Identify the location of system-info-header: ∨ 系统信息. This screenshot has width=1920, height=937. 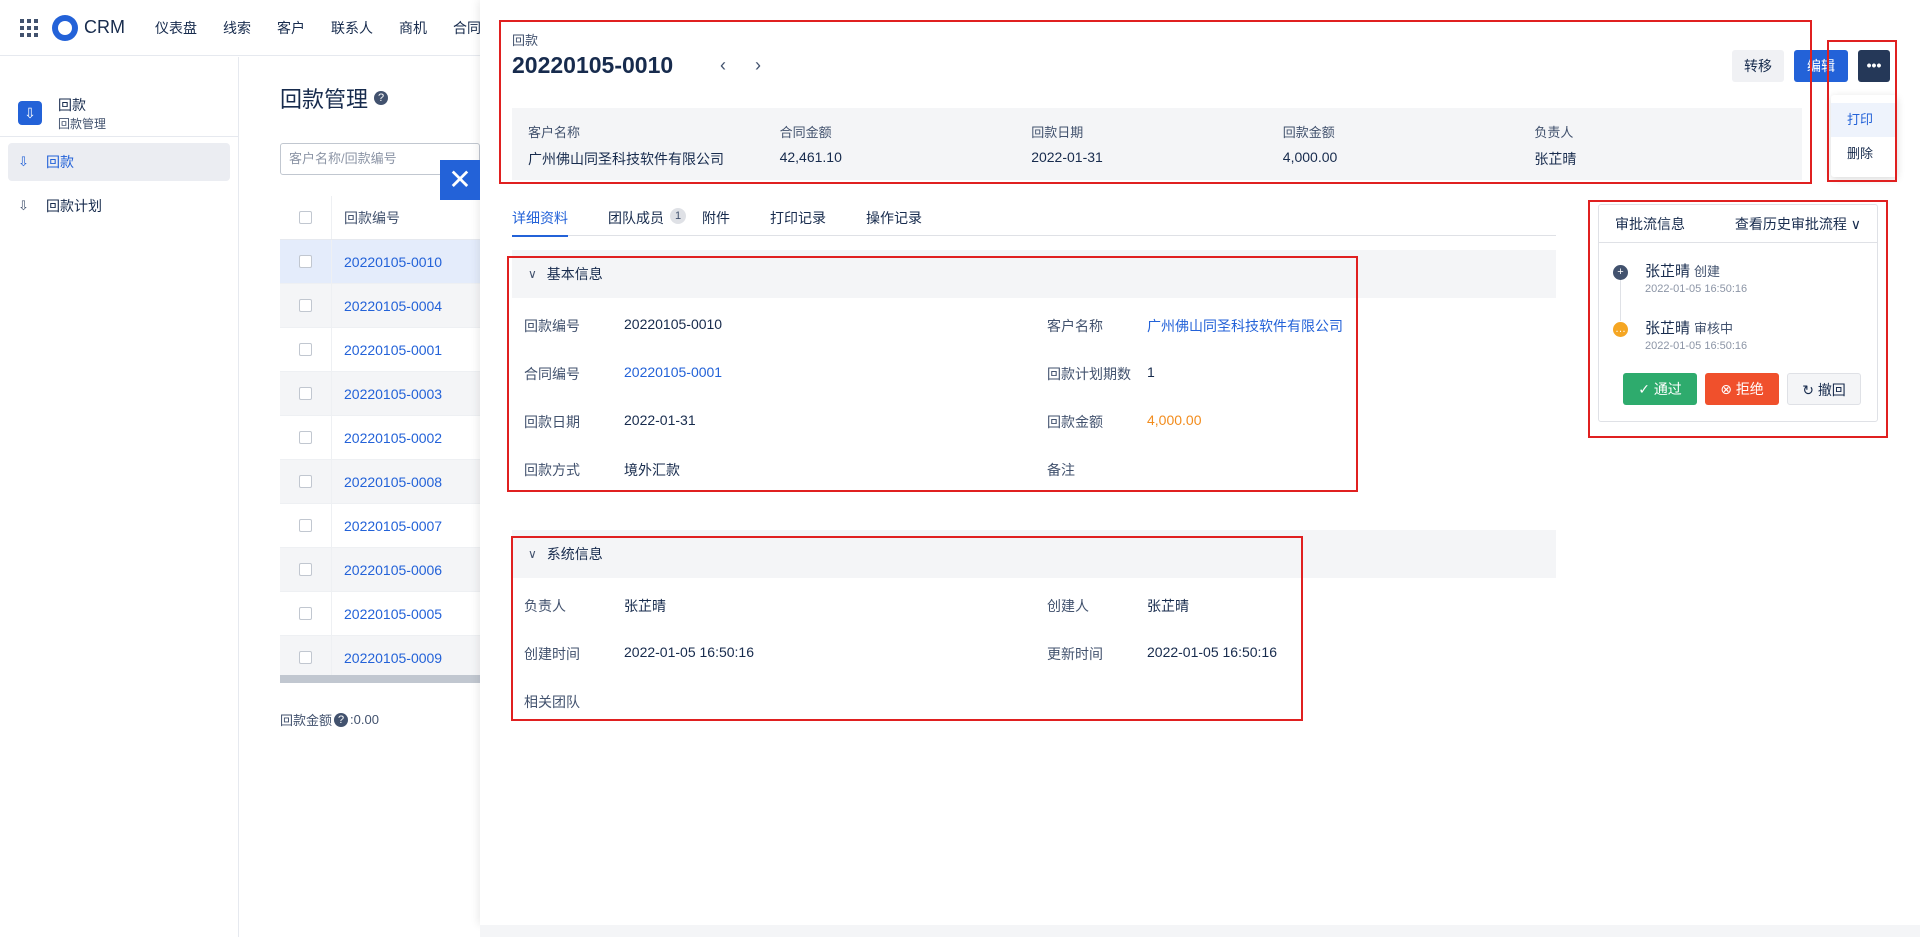
(1034, 554).